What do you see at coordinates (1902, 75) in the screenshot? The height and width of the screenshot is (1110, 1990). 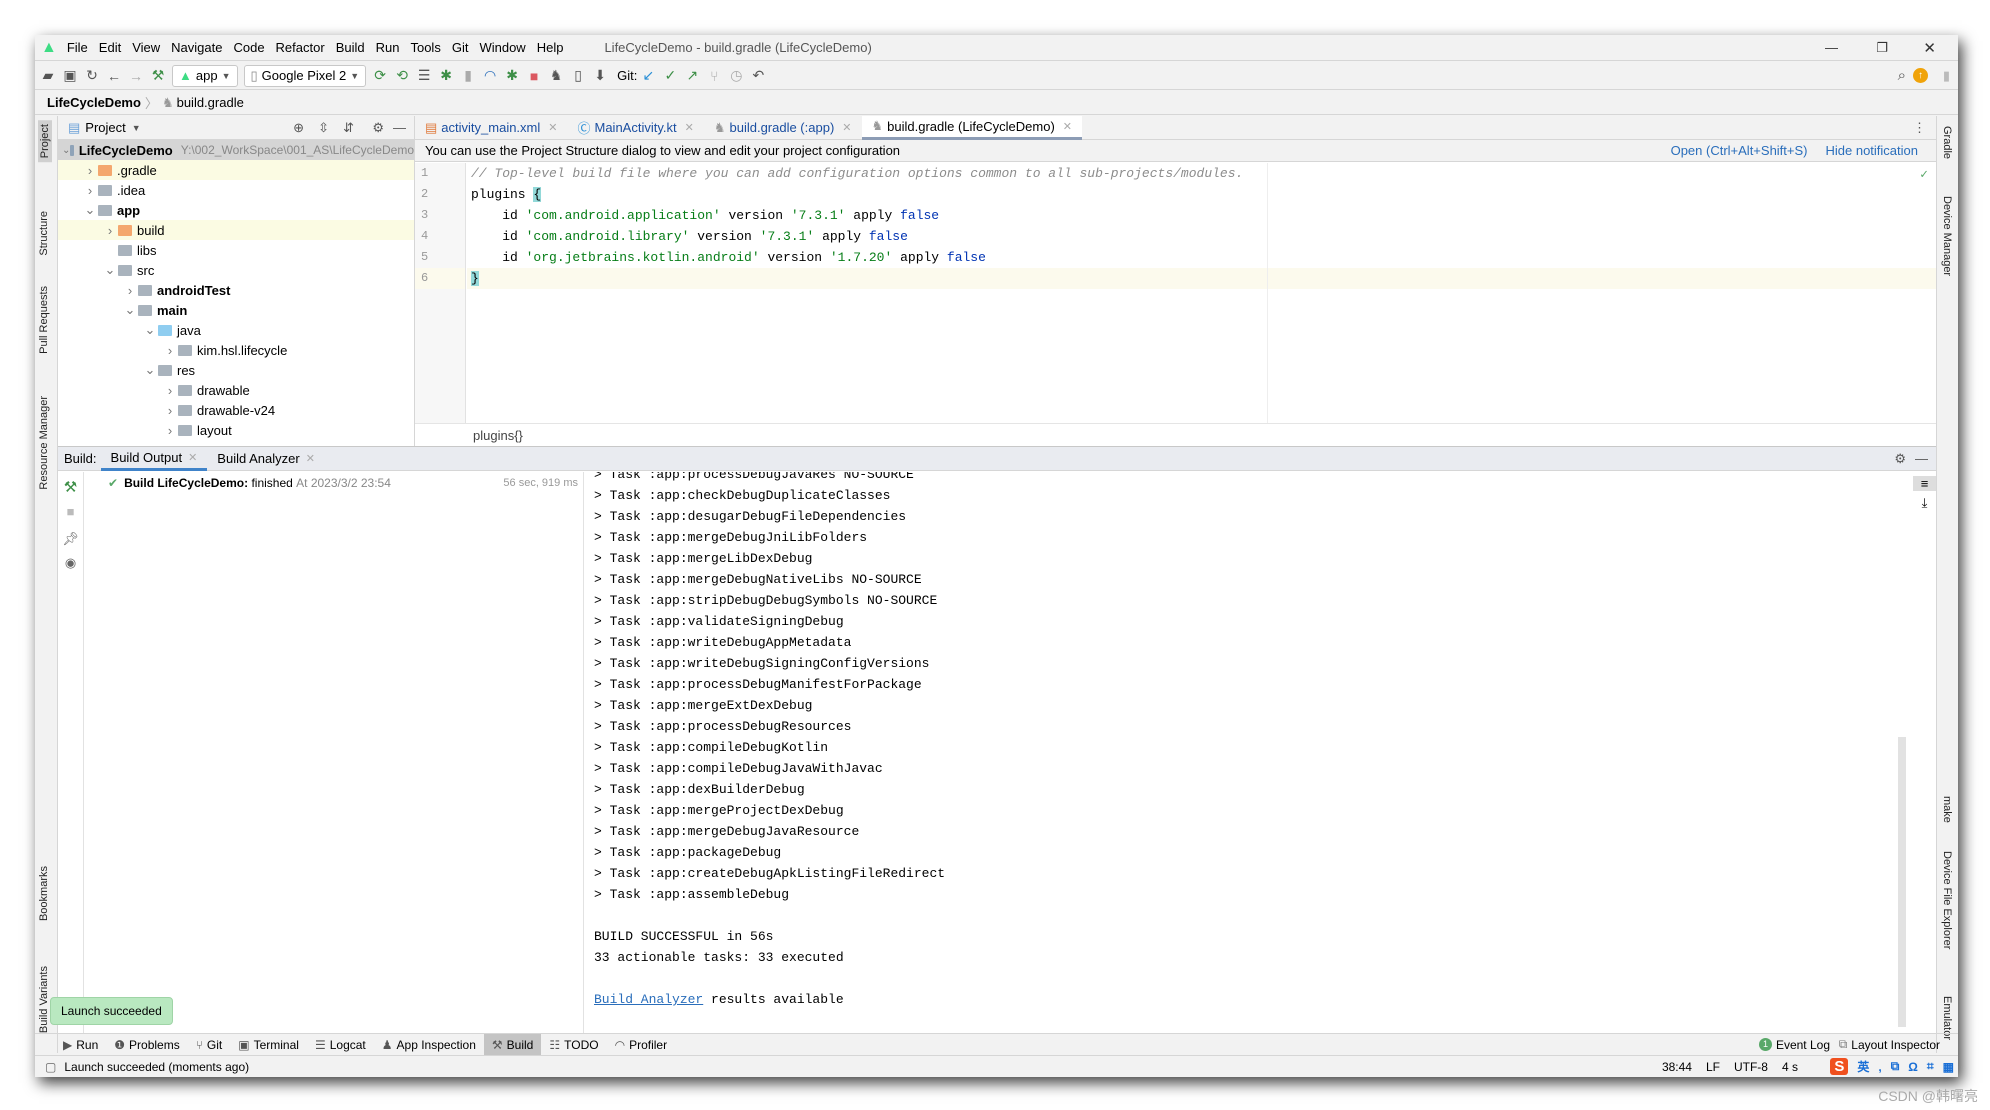 I see `search-icon: ⌕` at bounding box center [1902, 75].